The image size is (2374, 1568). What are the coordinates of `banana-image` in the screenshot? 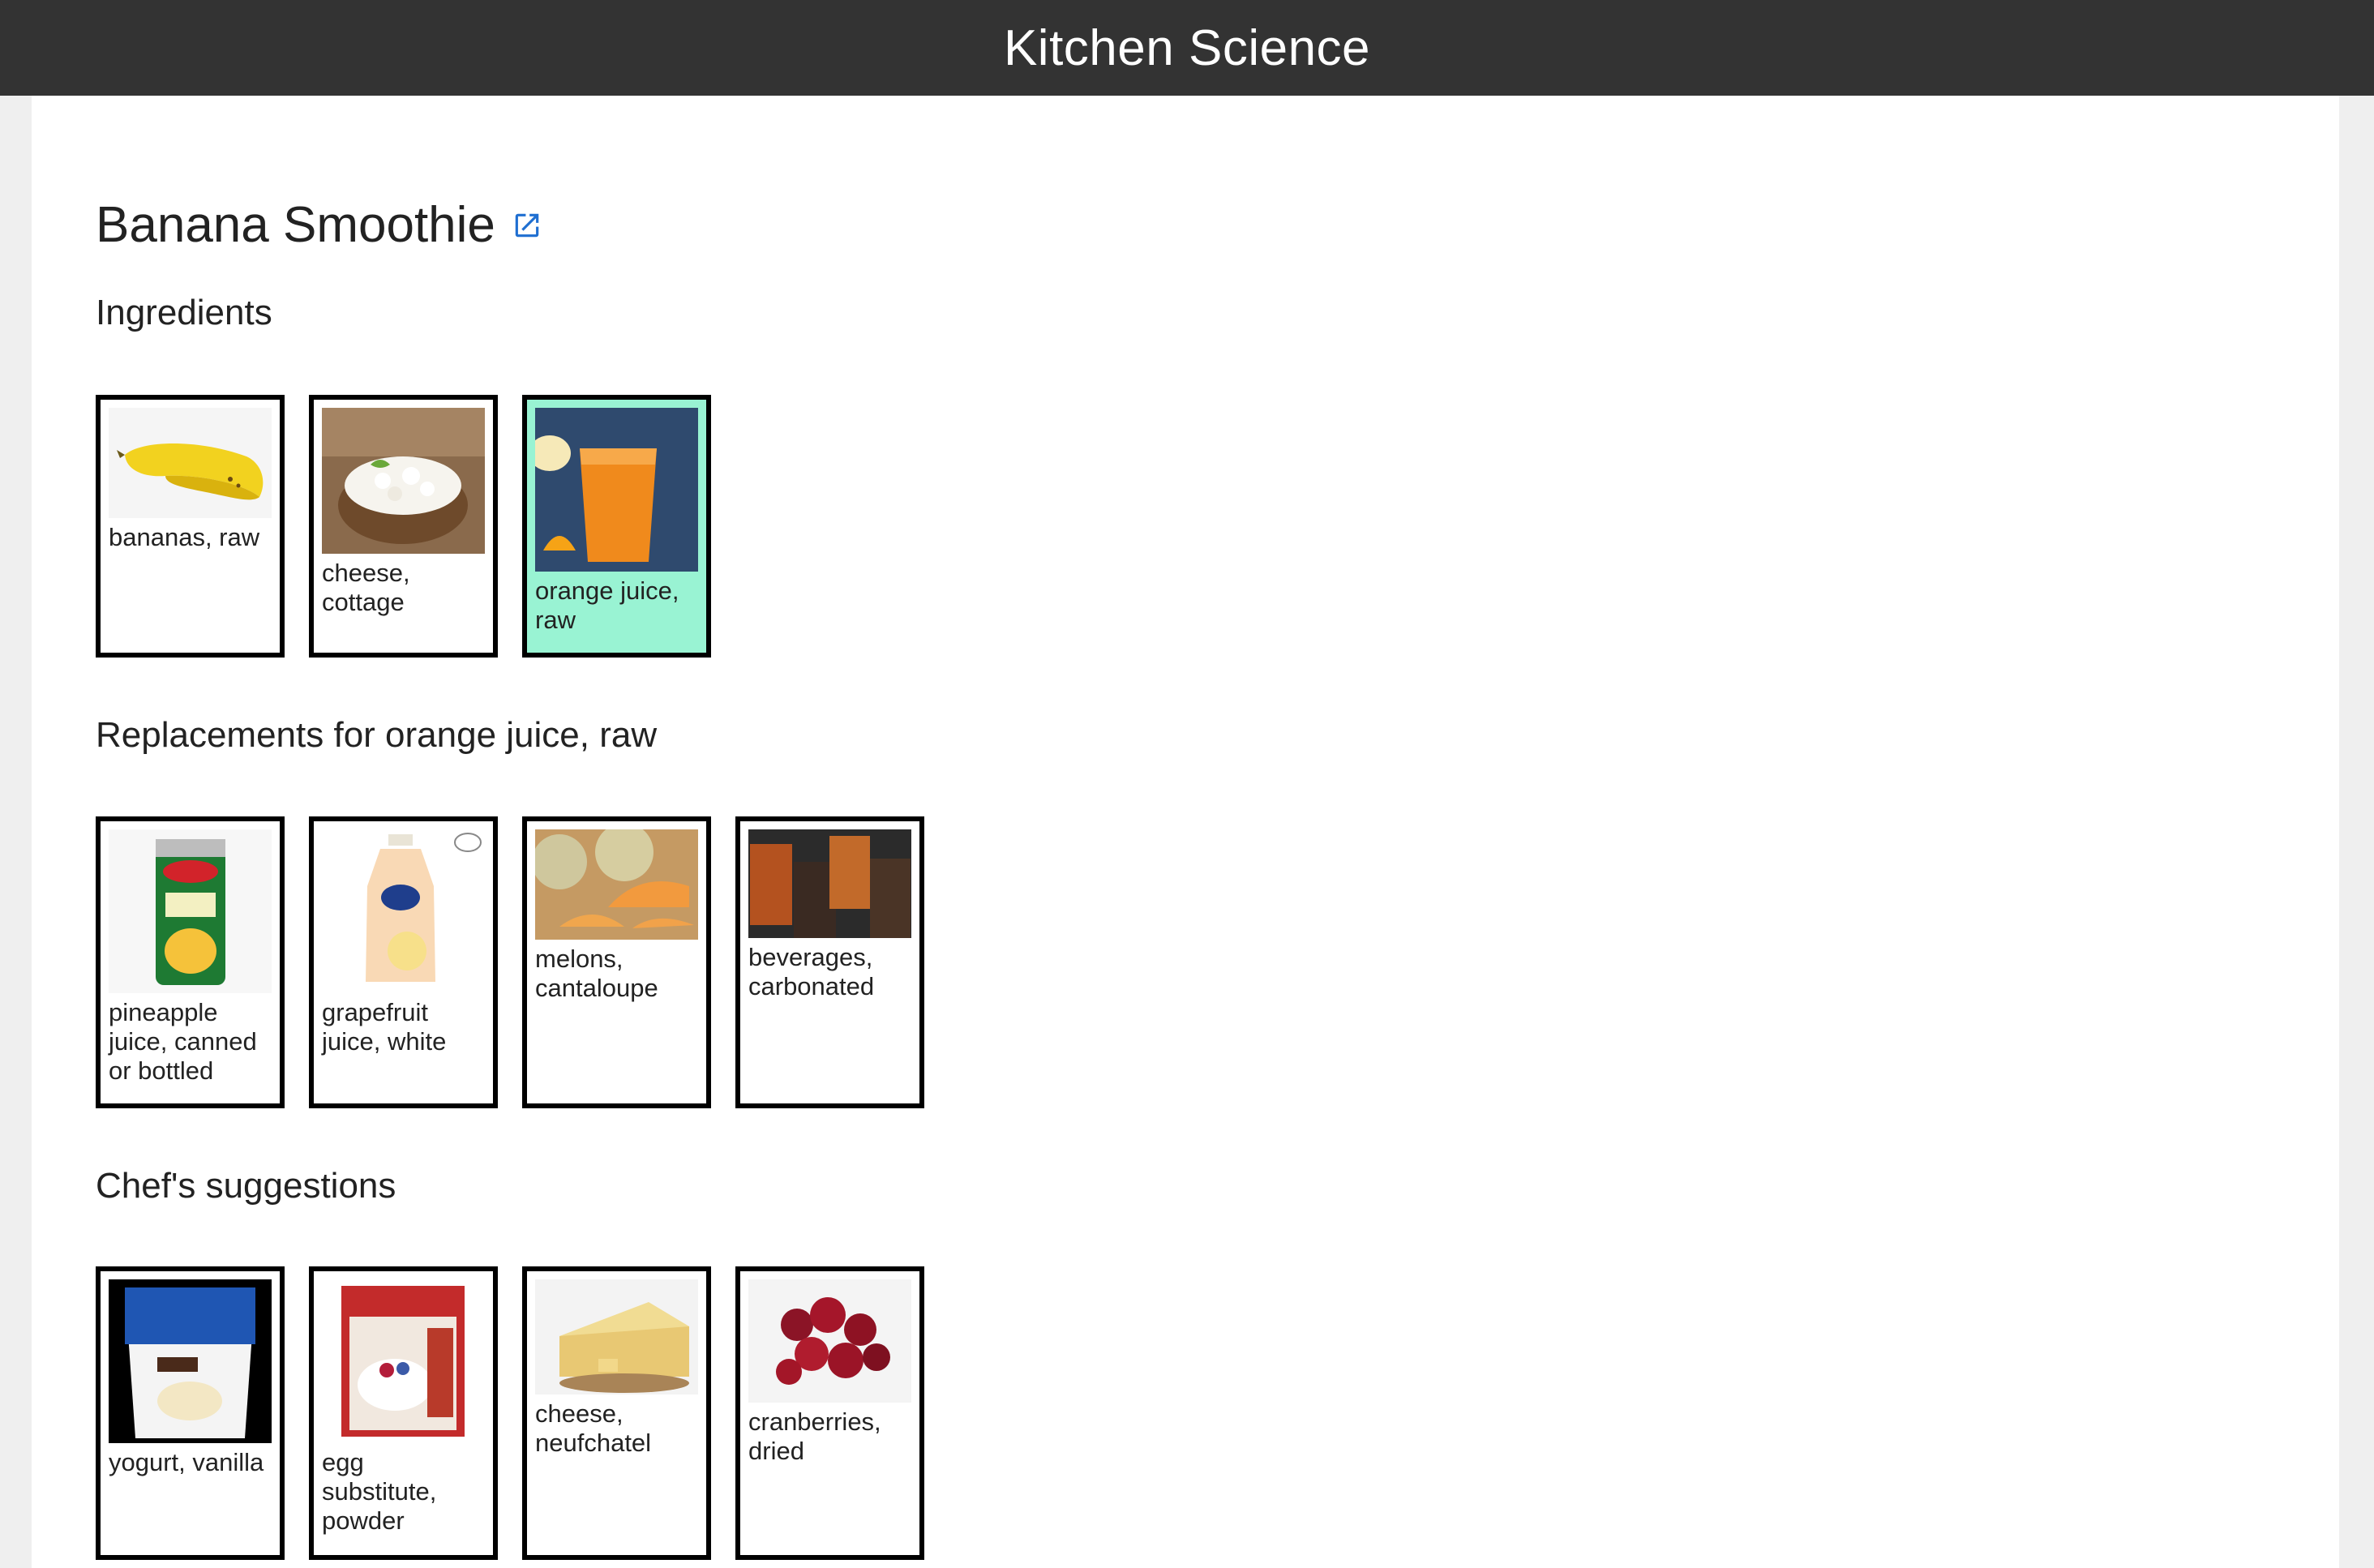 It's located at (190, 463).